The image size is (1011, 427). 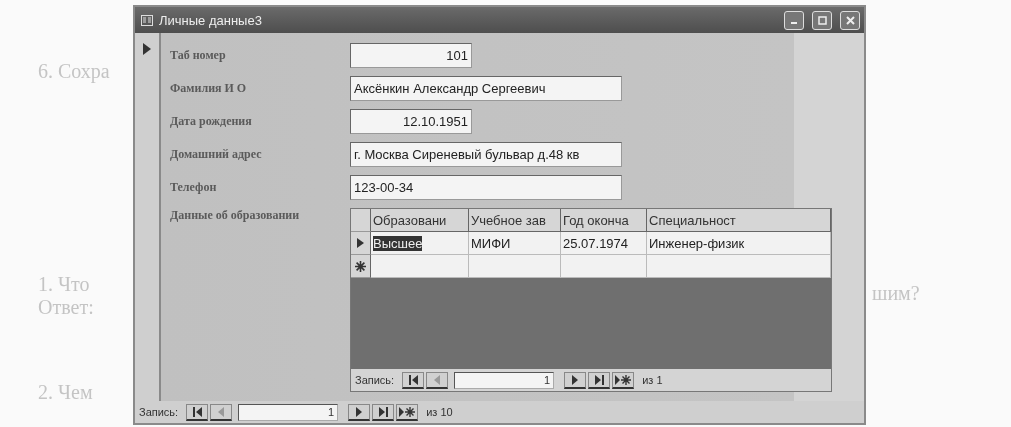 I want to click on form-icon, so click(x=147, y=20).